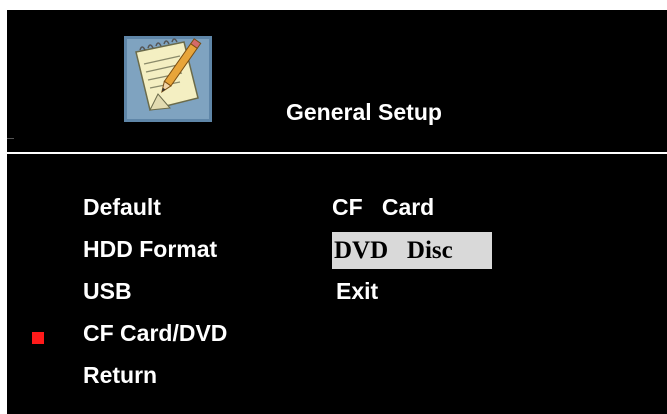 This screenshot has width=667, height=414. What do you see at coordinates (383, 207) in the screenshot?
I see `option-cf-card: CF Card` at bounding box center [383, 207].